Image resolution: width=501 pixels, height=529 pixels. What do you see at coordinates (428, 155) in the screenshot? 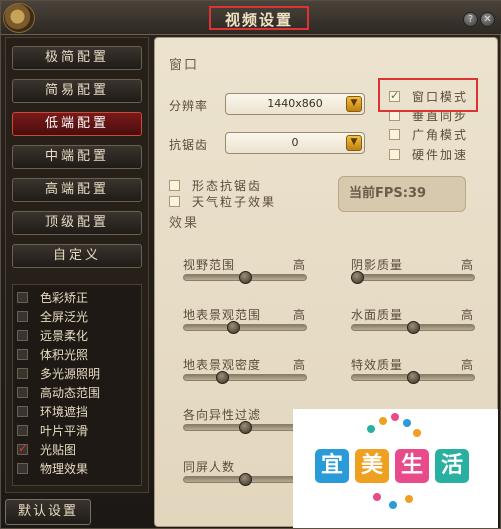
I see `hardware-accel-checkbox: 硬件加速` at bounding box center [428, 155].